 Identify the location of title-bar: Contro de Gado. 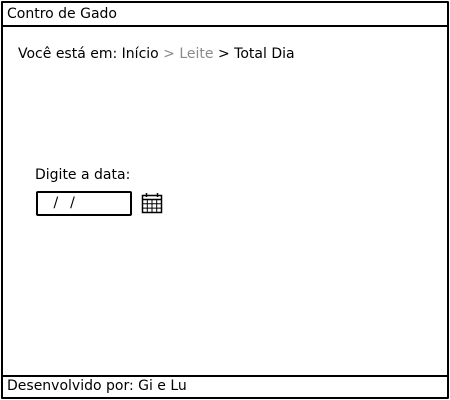
(225, 15).